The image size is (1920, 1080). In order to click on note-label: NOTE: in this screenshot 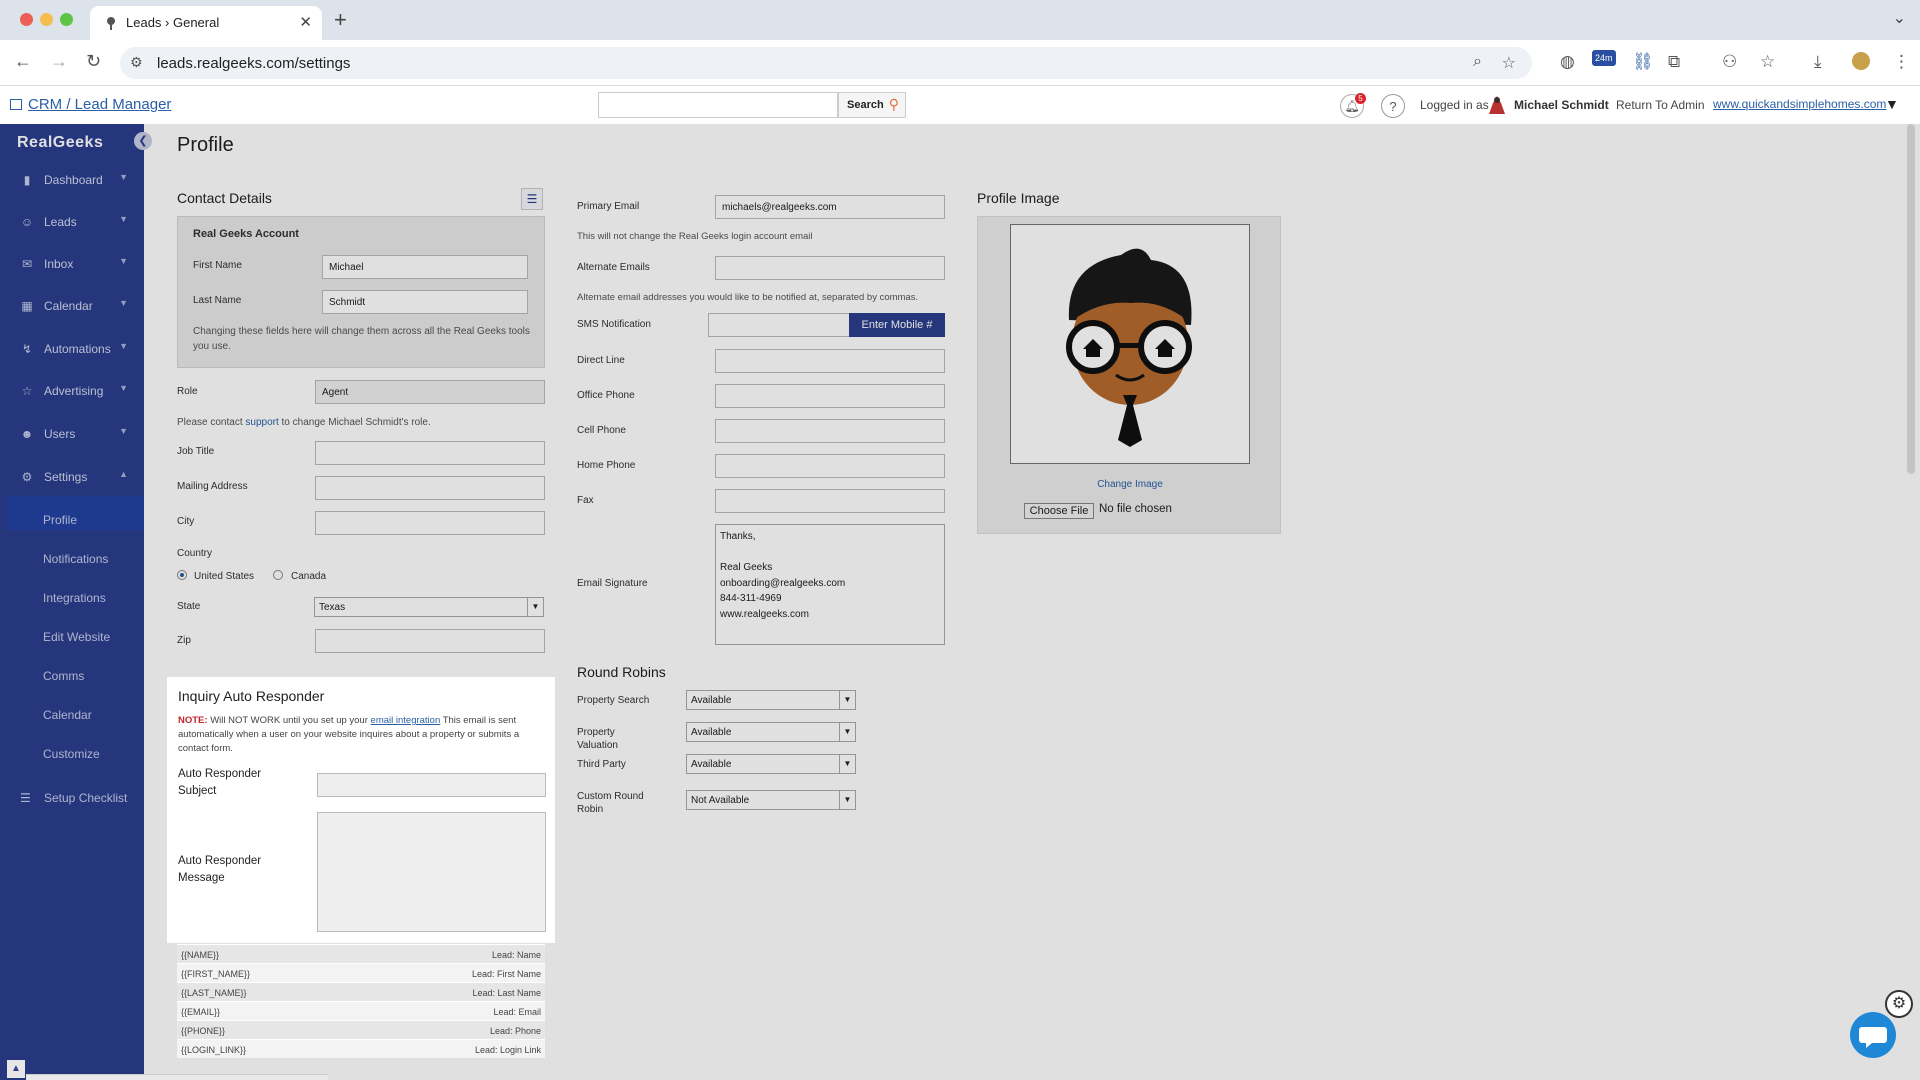, I will do `click(193, 720)`.